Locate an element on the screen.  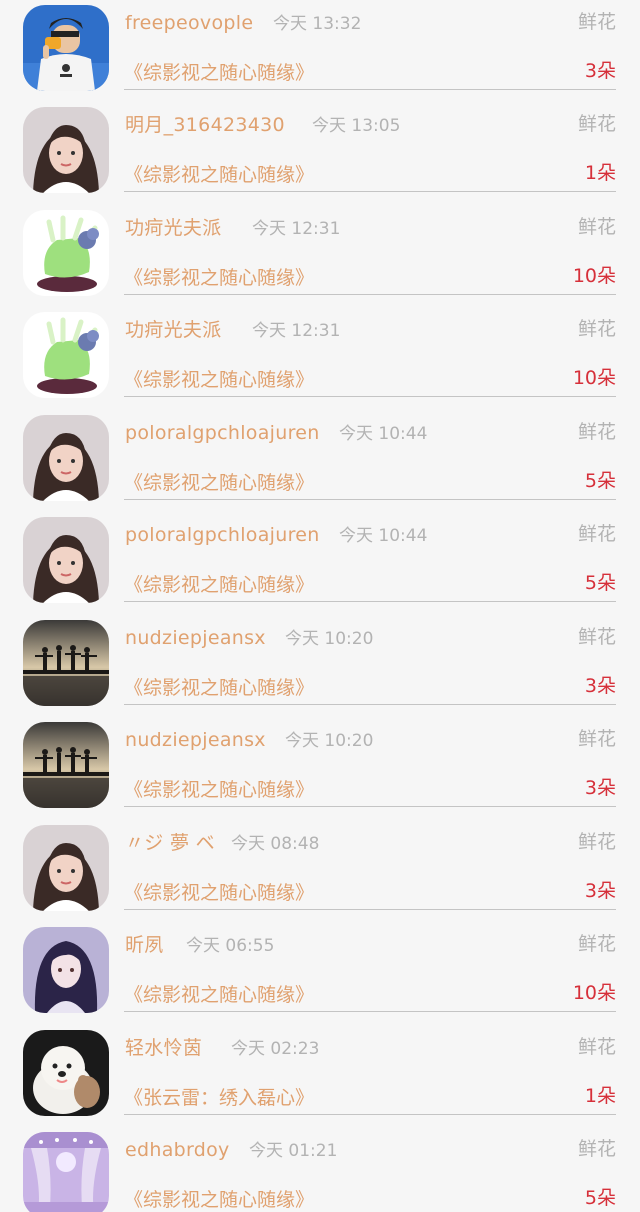
sender-name: 〃ジ 夢 ベ is located at coordinates (170, 843).